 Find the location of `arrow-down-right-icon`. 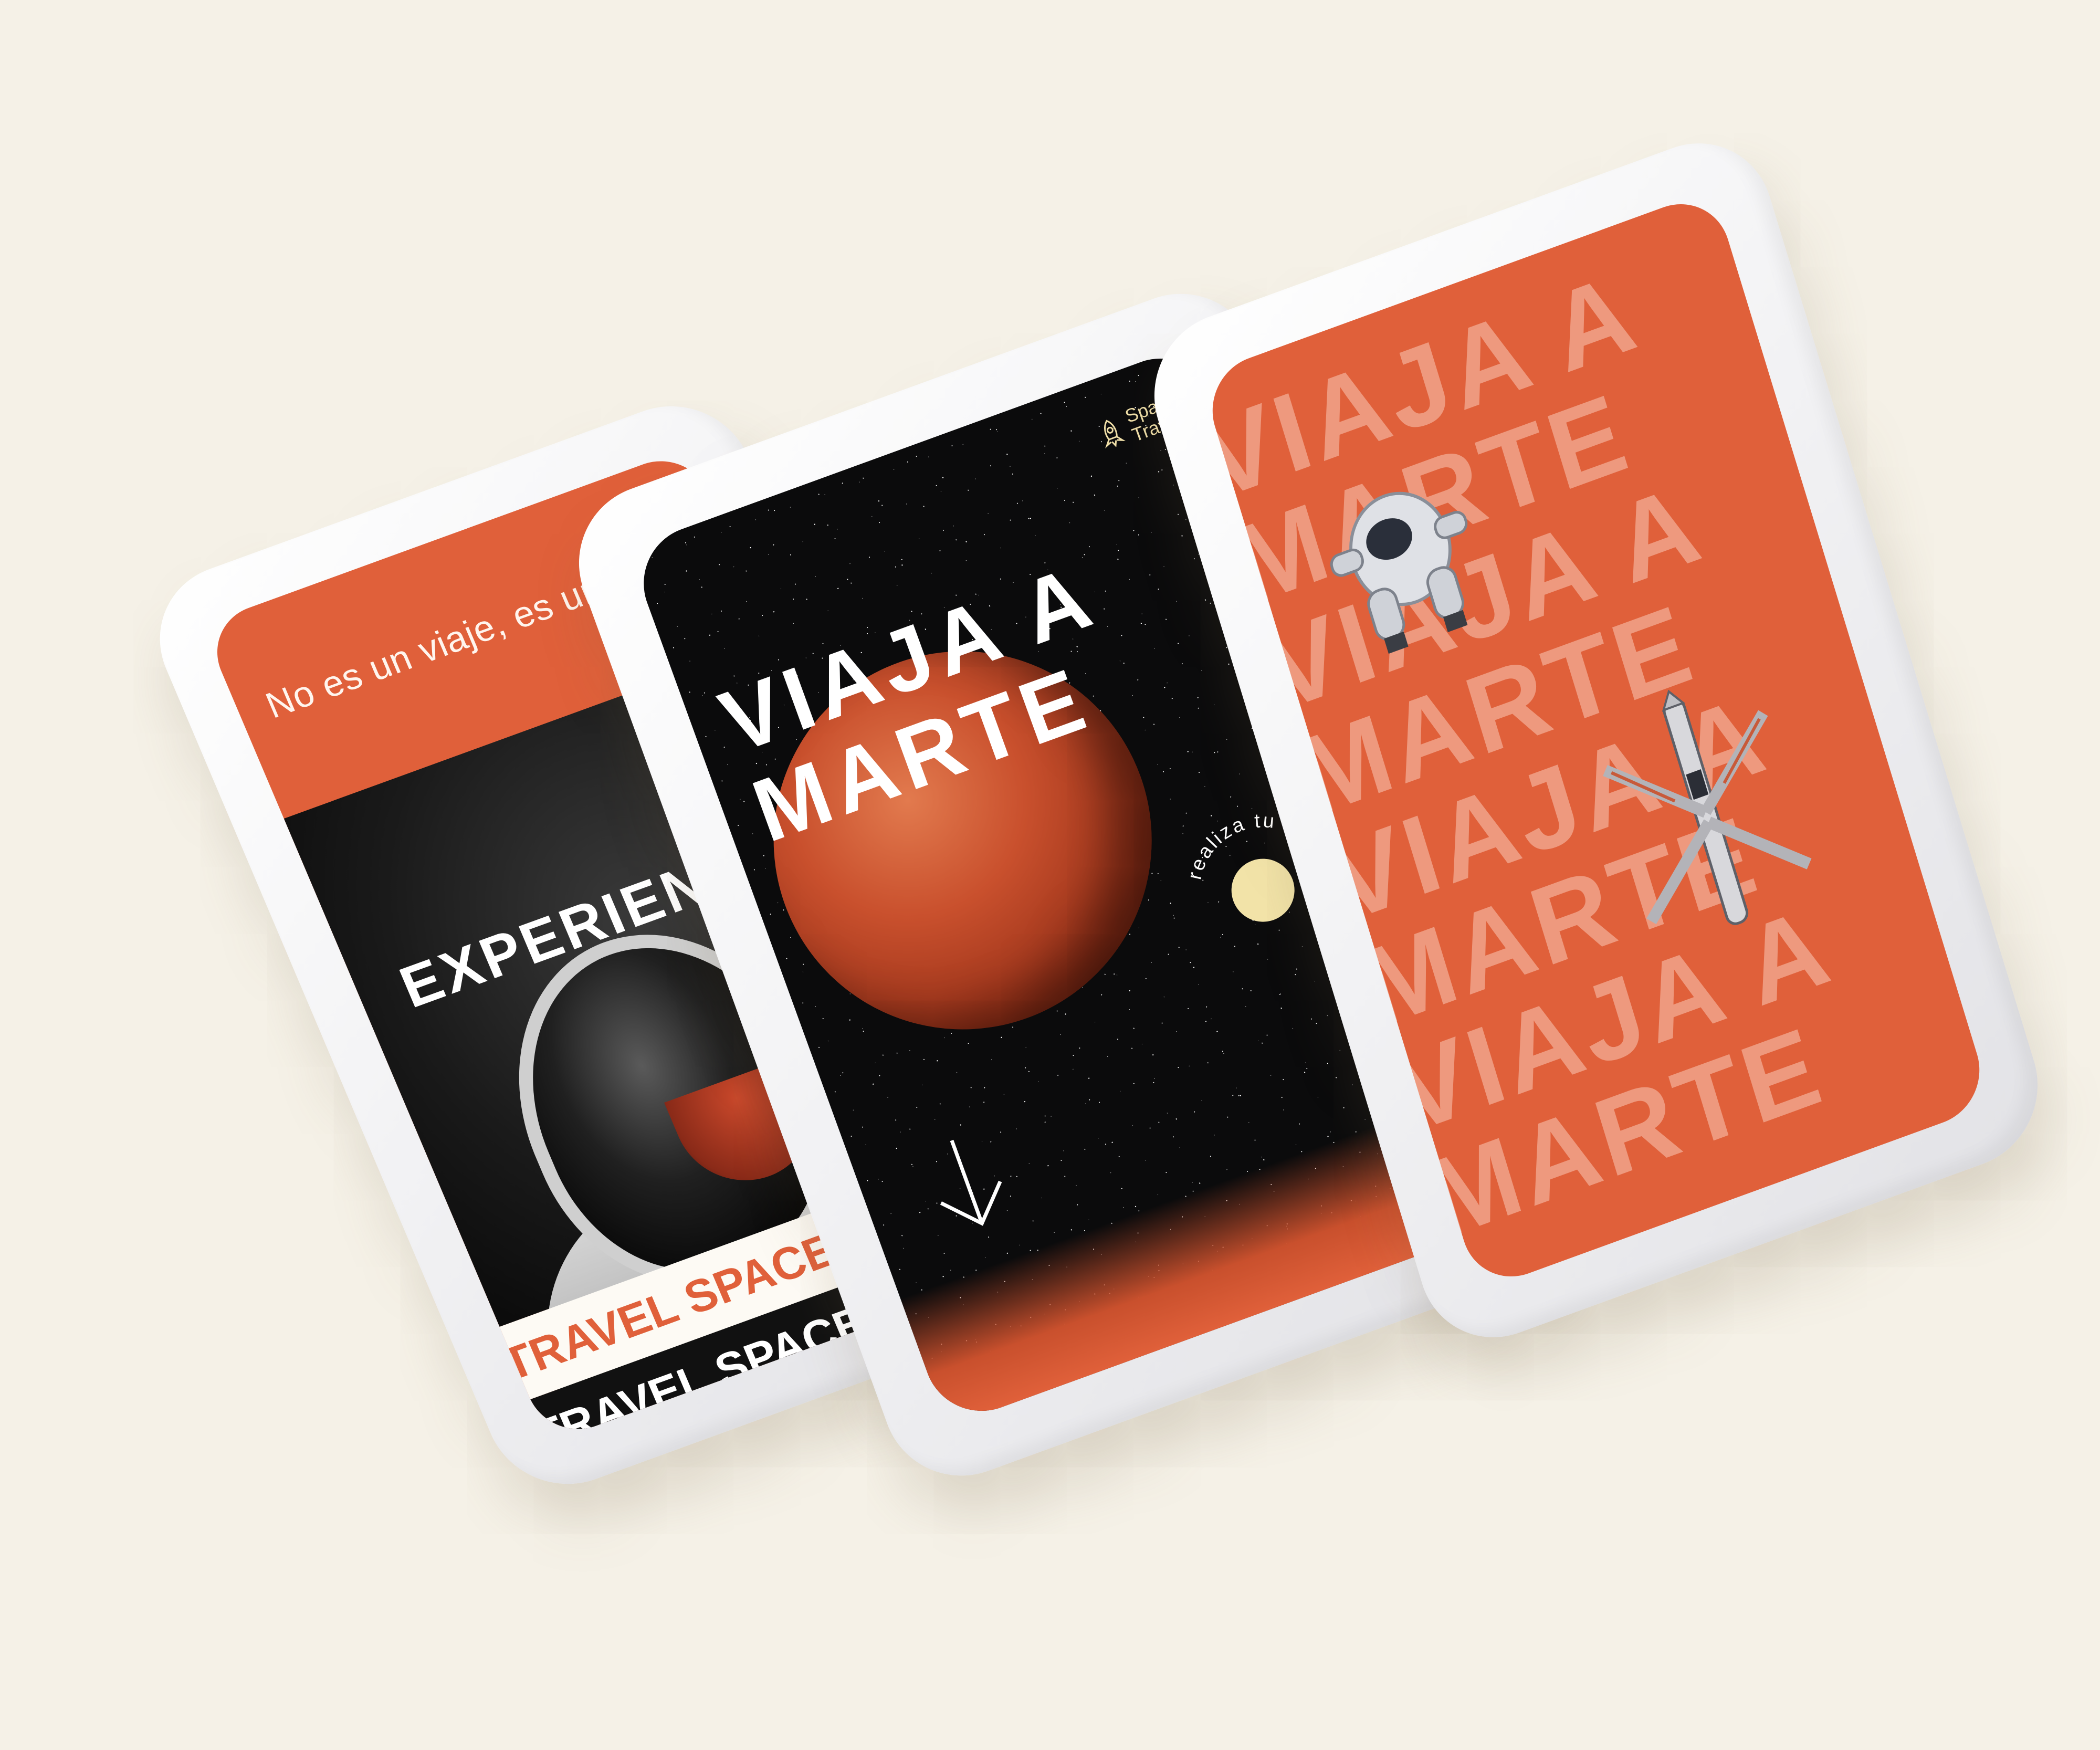

arrow-down-right-icon is located at coordinates (967, 1182).